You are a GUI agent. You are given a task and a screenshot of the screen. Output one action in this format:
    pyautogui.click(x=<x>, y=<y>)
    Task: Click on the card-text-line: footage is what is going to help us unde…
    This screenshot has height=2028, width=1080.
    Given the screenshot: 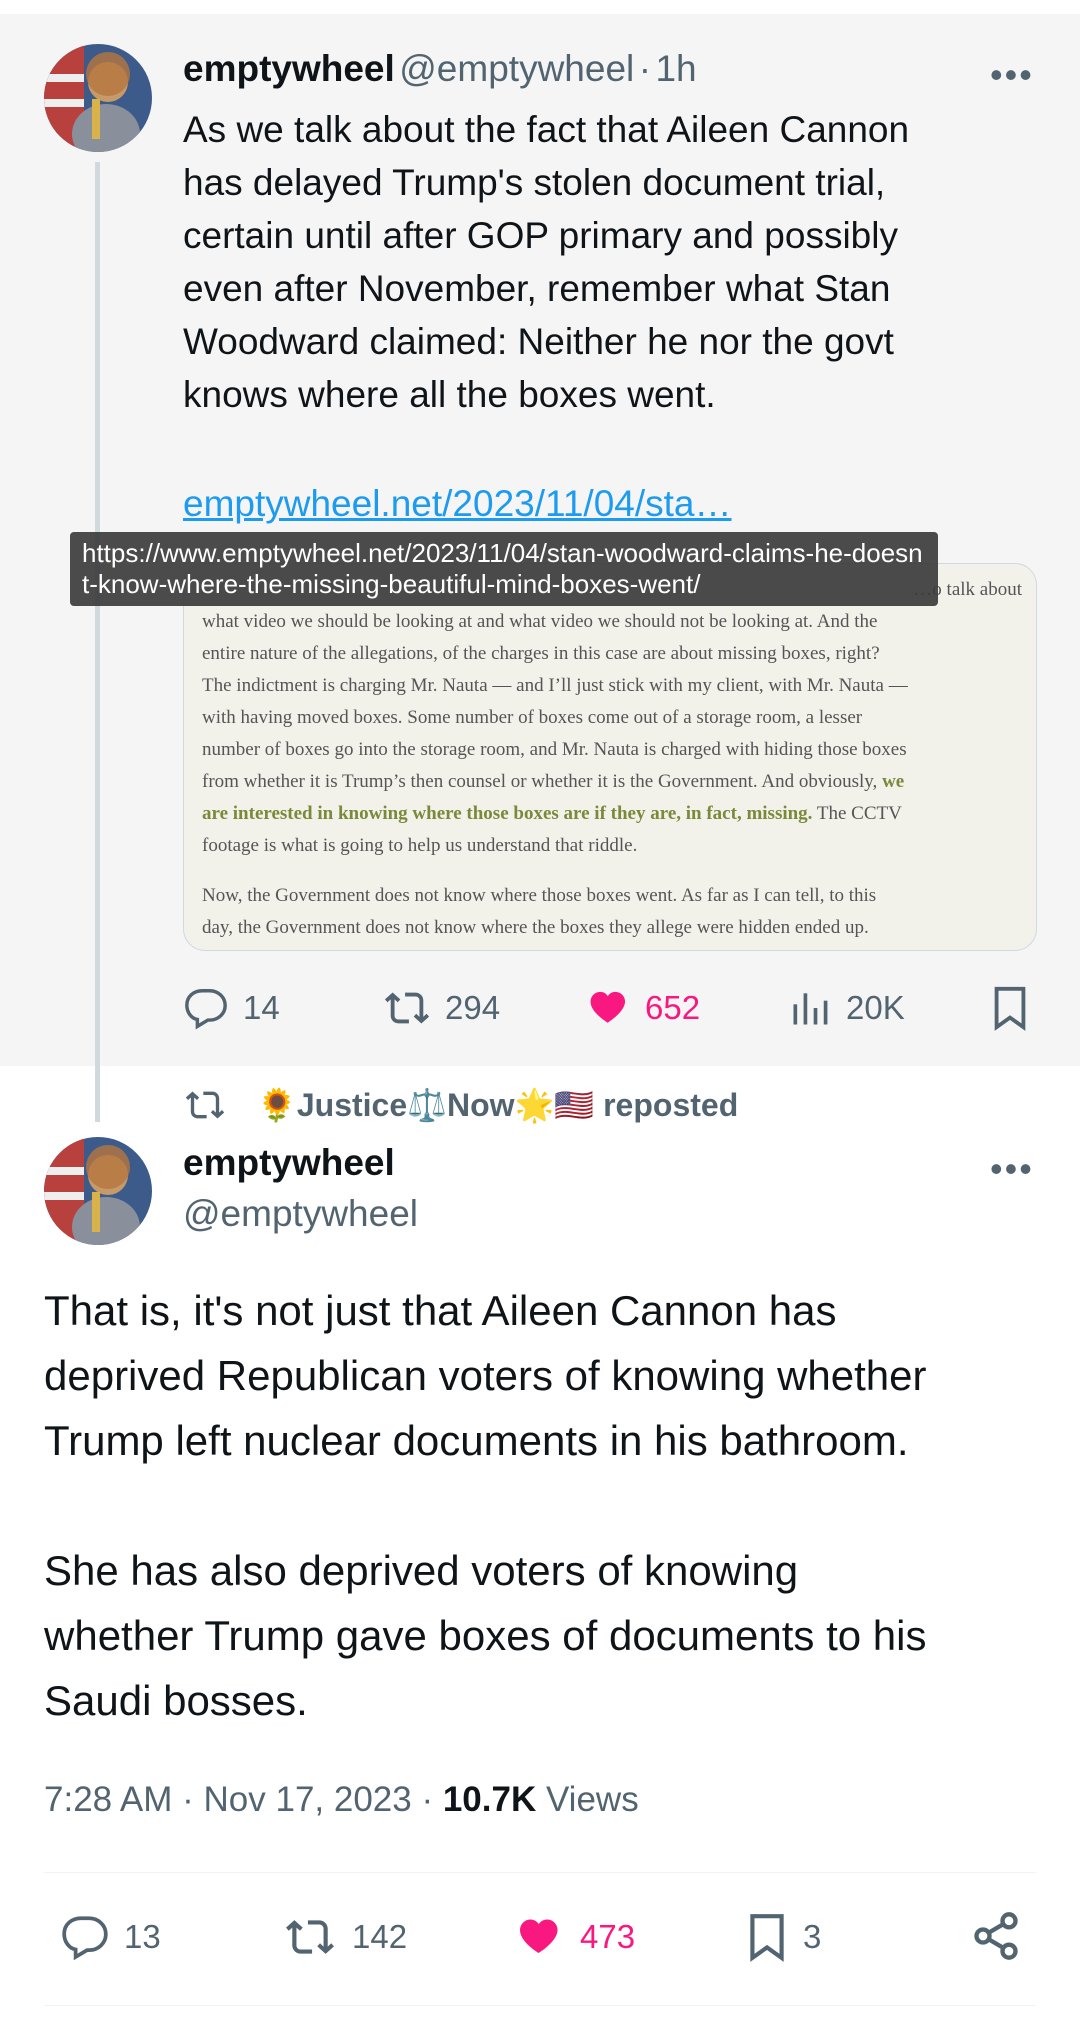 What is the action you would take?
    pyautogui.click(x=420, y=845)
    